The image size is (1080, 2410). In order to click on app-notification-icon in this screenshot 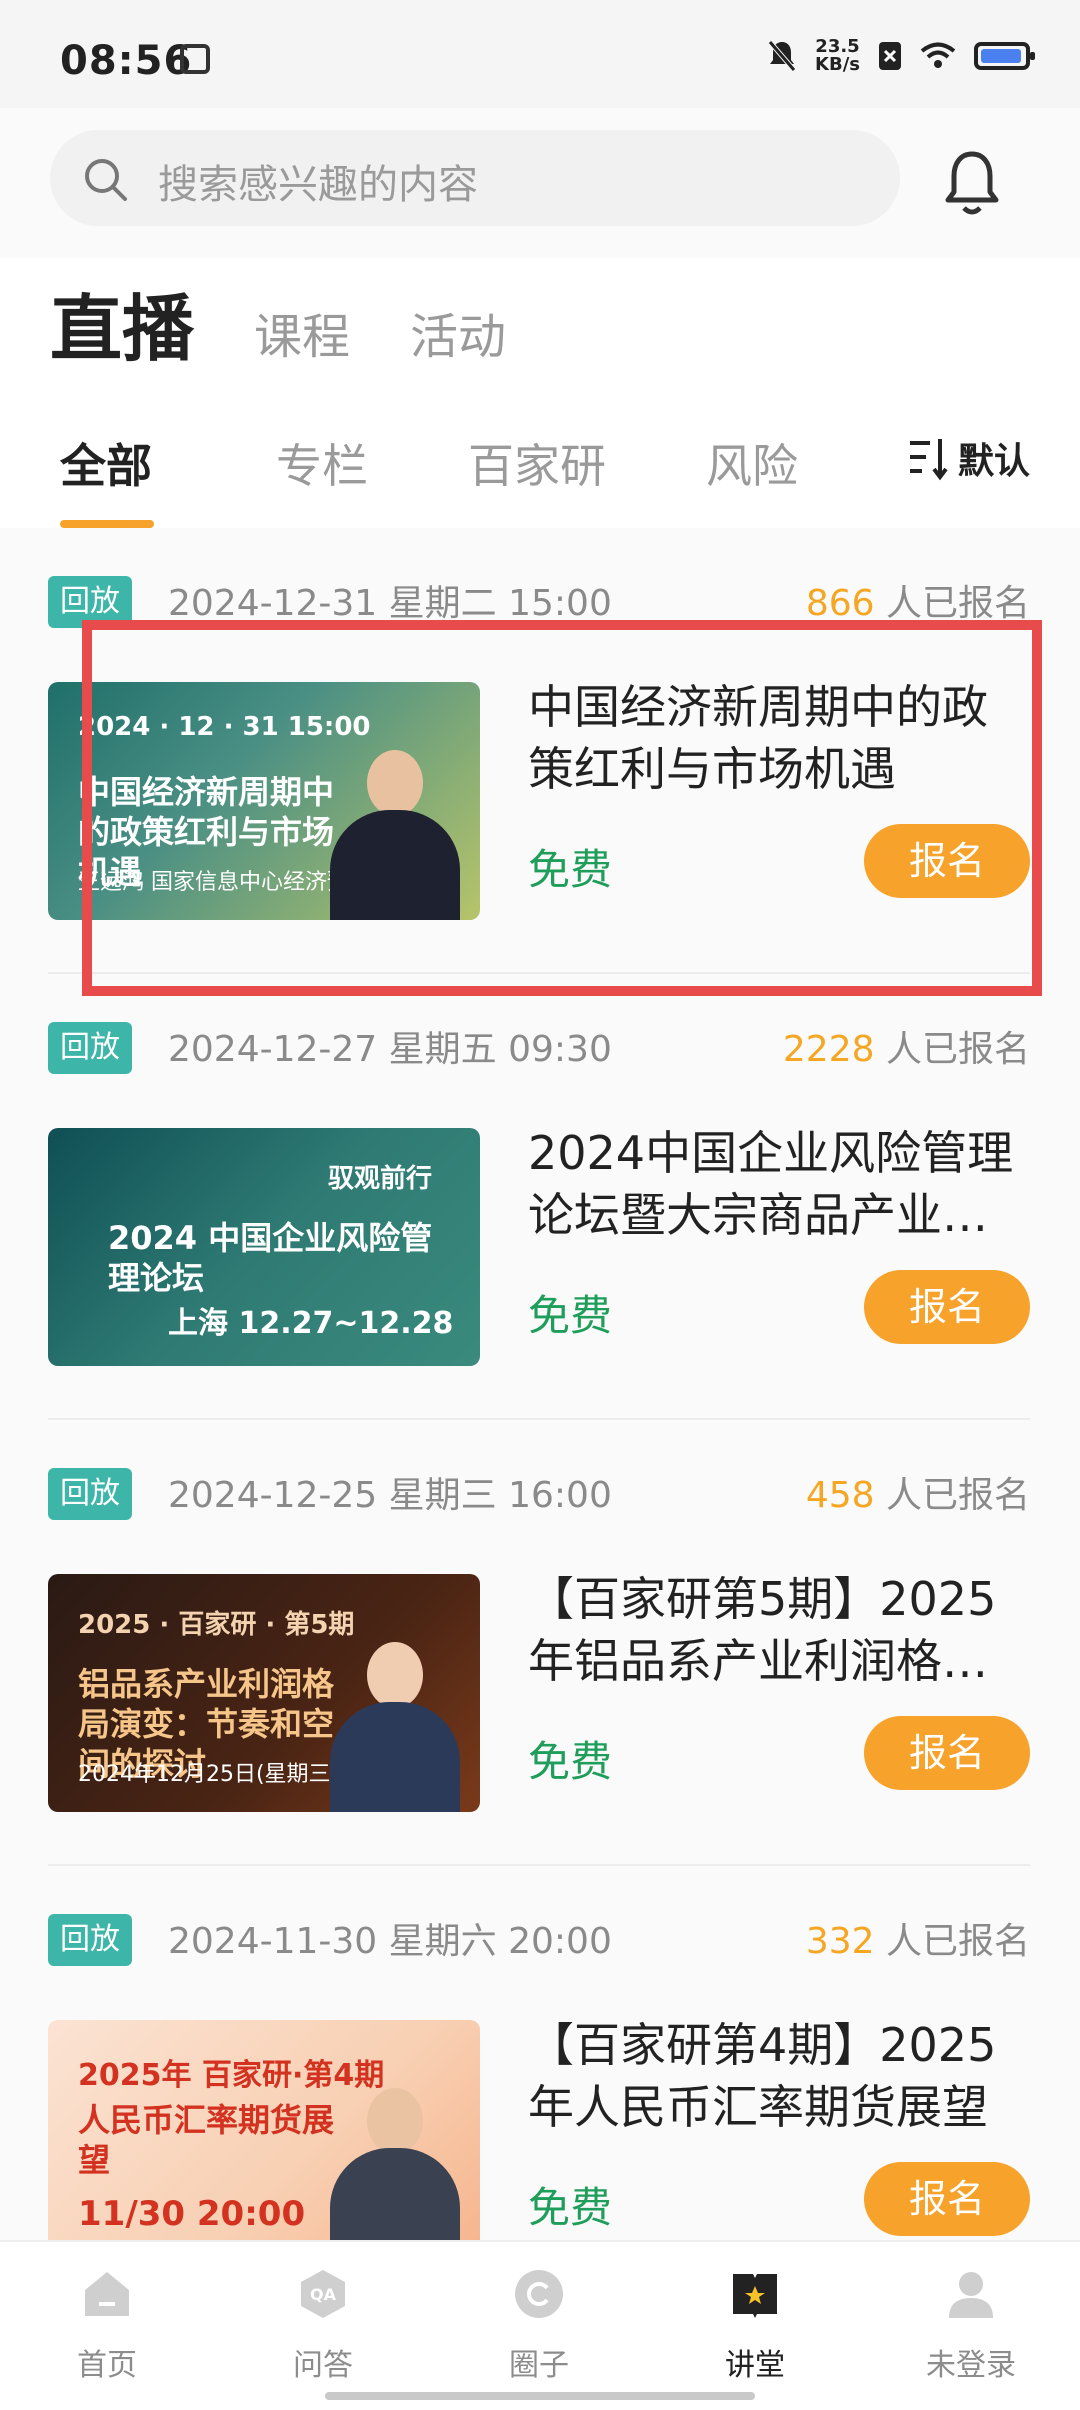, I will do `click(195, 59)`.